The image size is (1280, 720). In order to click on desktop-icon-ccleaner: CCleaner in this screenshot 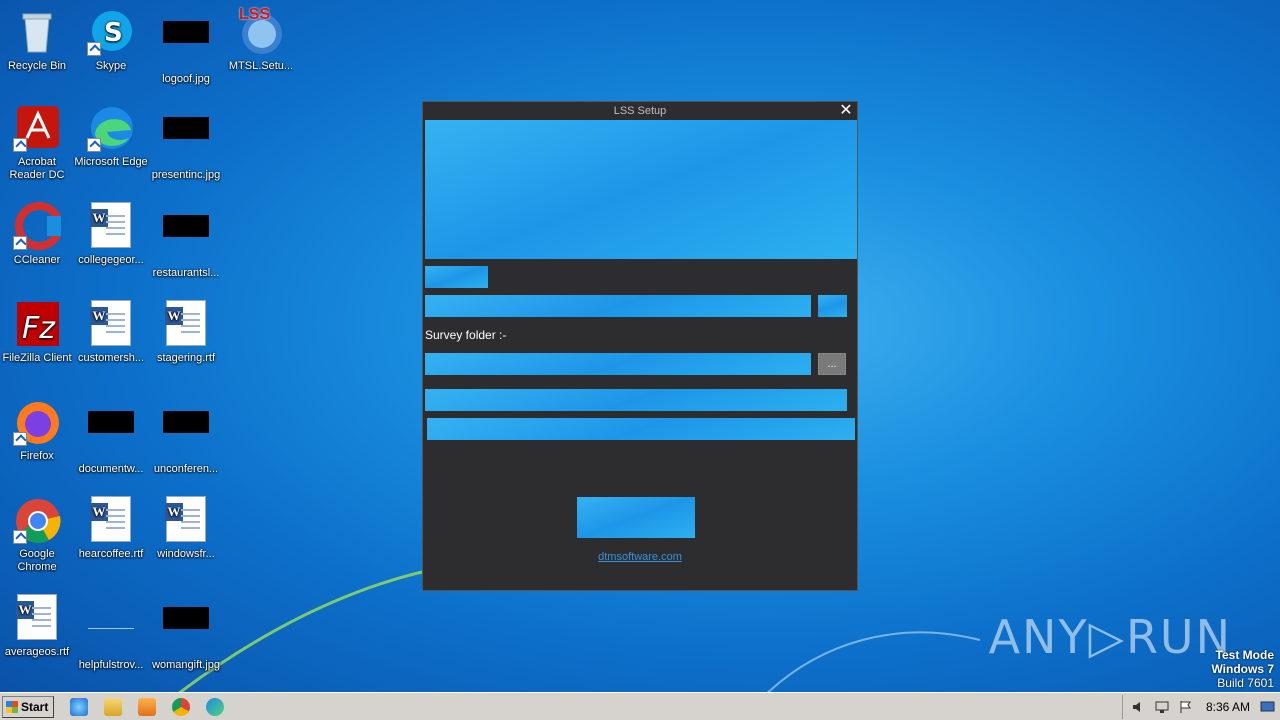, I will do `click(37, 234)`.